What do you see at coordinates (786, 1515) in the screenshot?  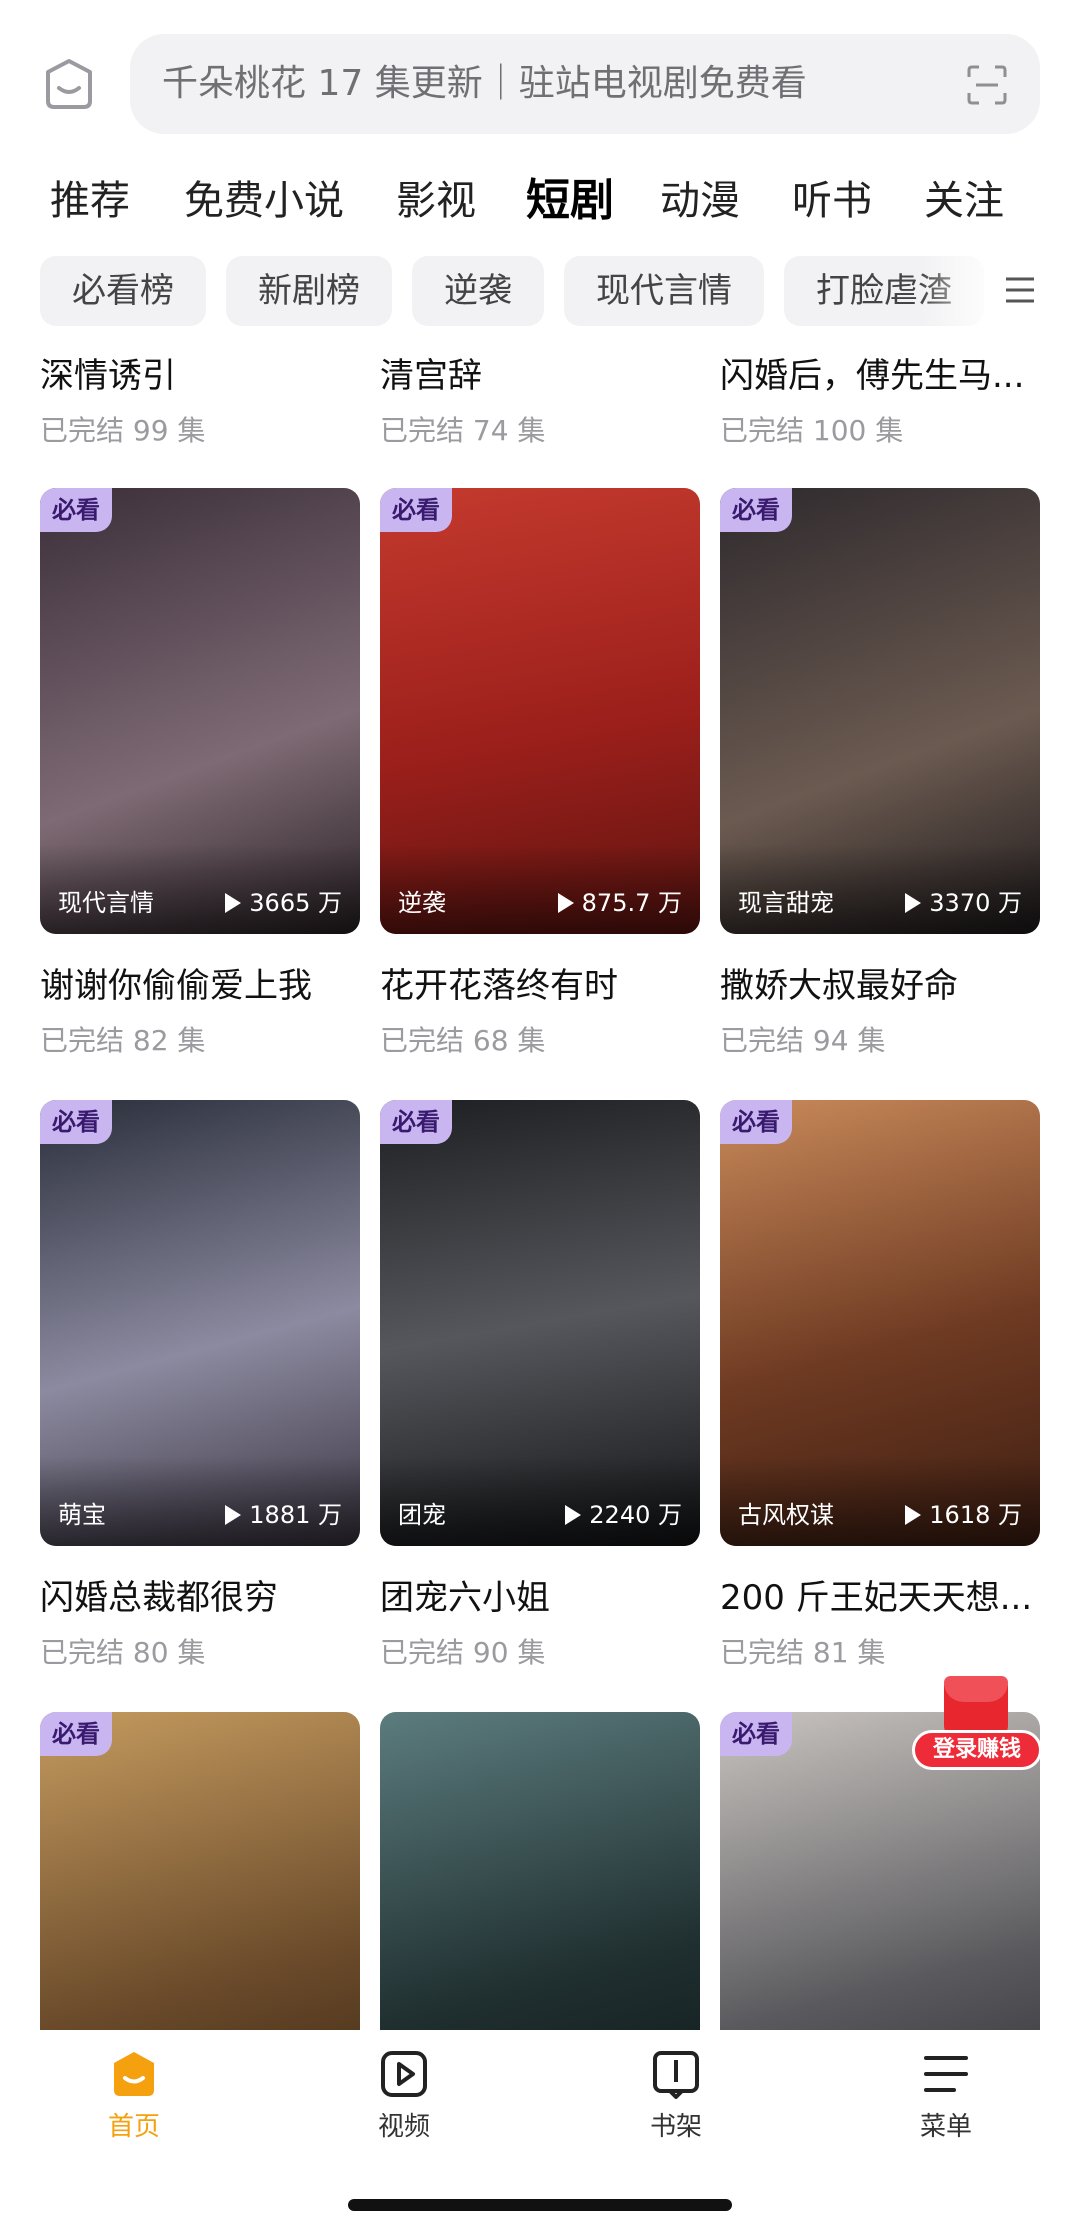 I see `genre-label: 古风权谋` at bounding box center [786, 1515].